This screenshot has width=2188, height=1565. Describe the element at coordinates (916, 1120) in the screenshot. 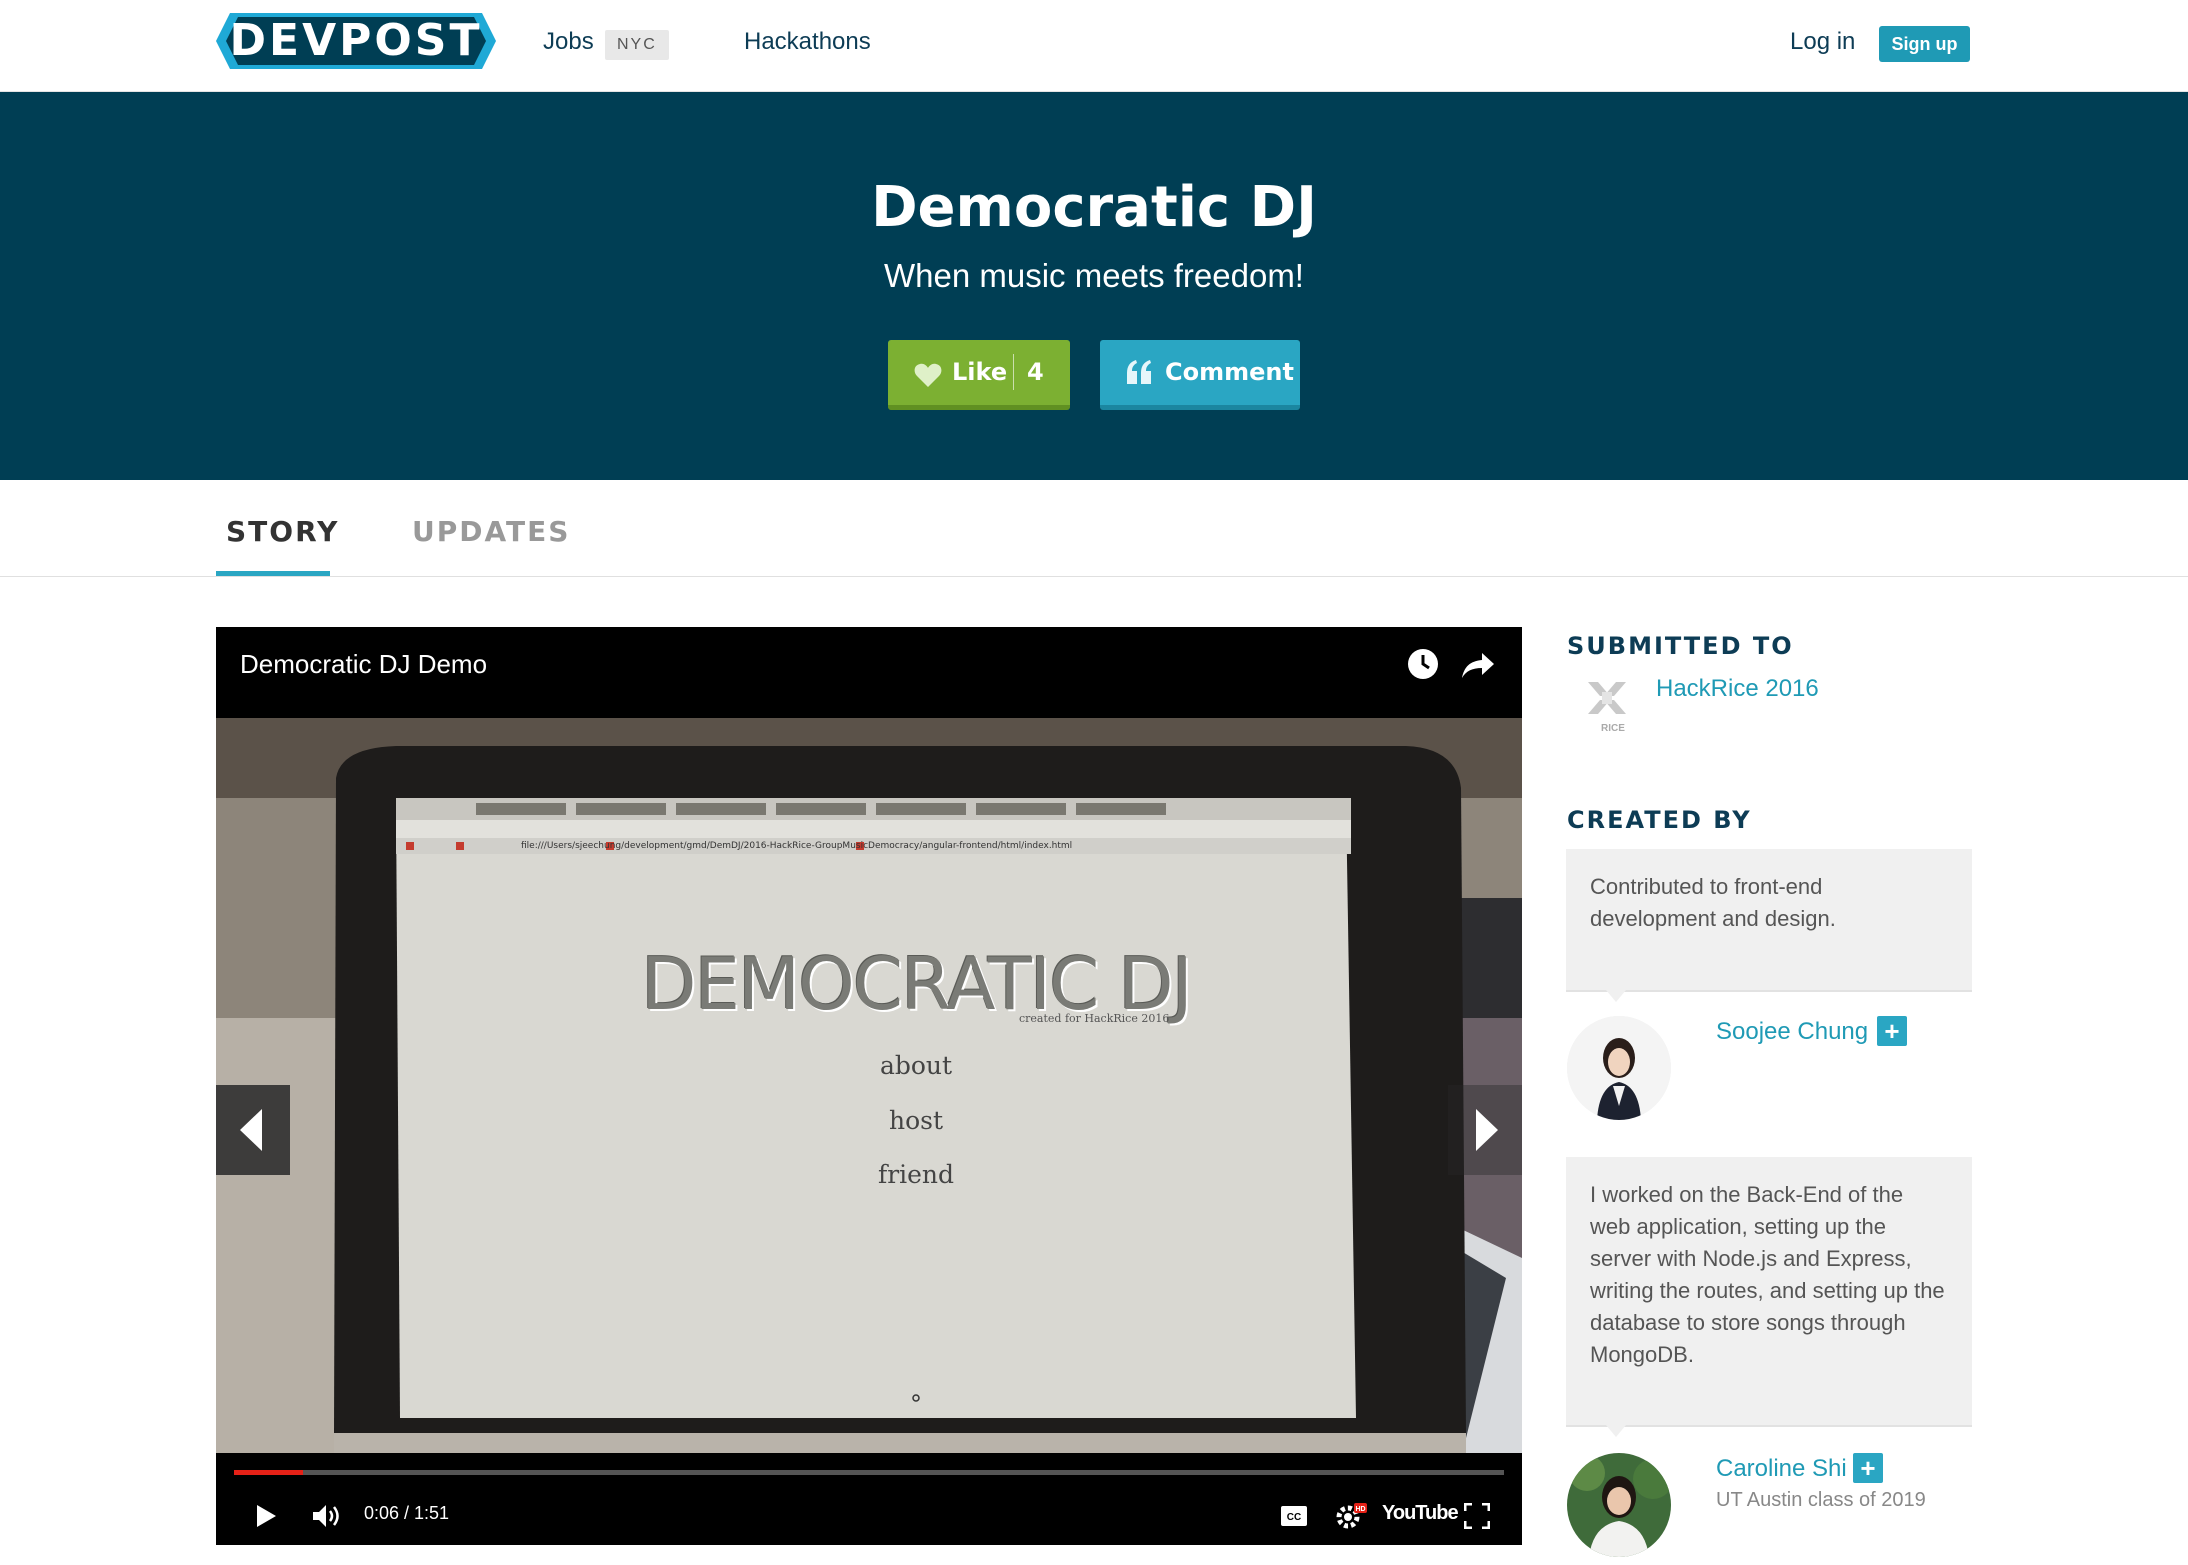

I see `screen-menu-host: host` at that location.